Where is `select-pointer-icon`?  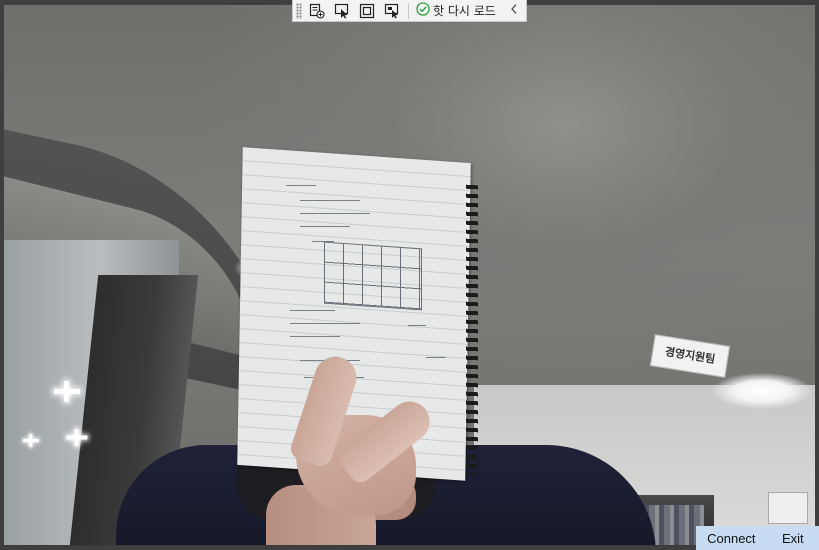
select-pointer-icon is located at coordinates (342, 11).